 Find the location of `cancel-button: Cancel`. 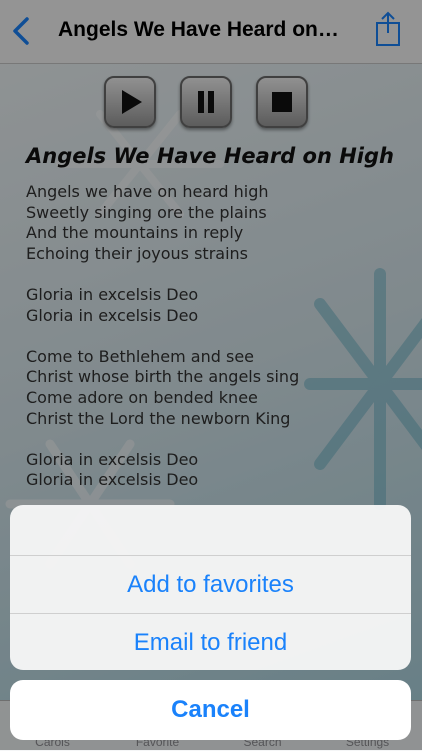

cancel-button: Cancel is located at coordinates (210, 710).